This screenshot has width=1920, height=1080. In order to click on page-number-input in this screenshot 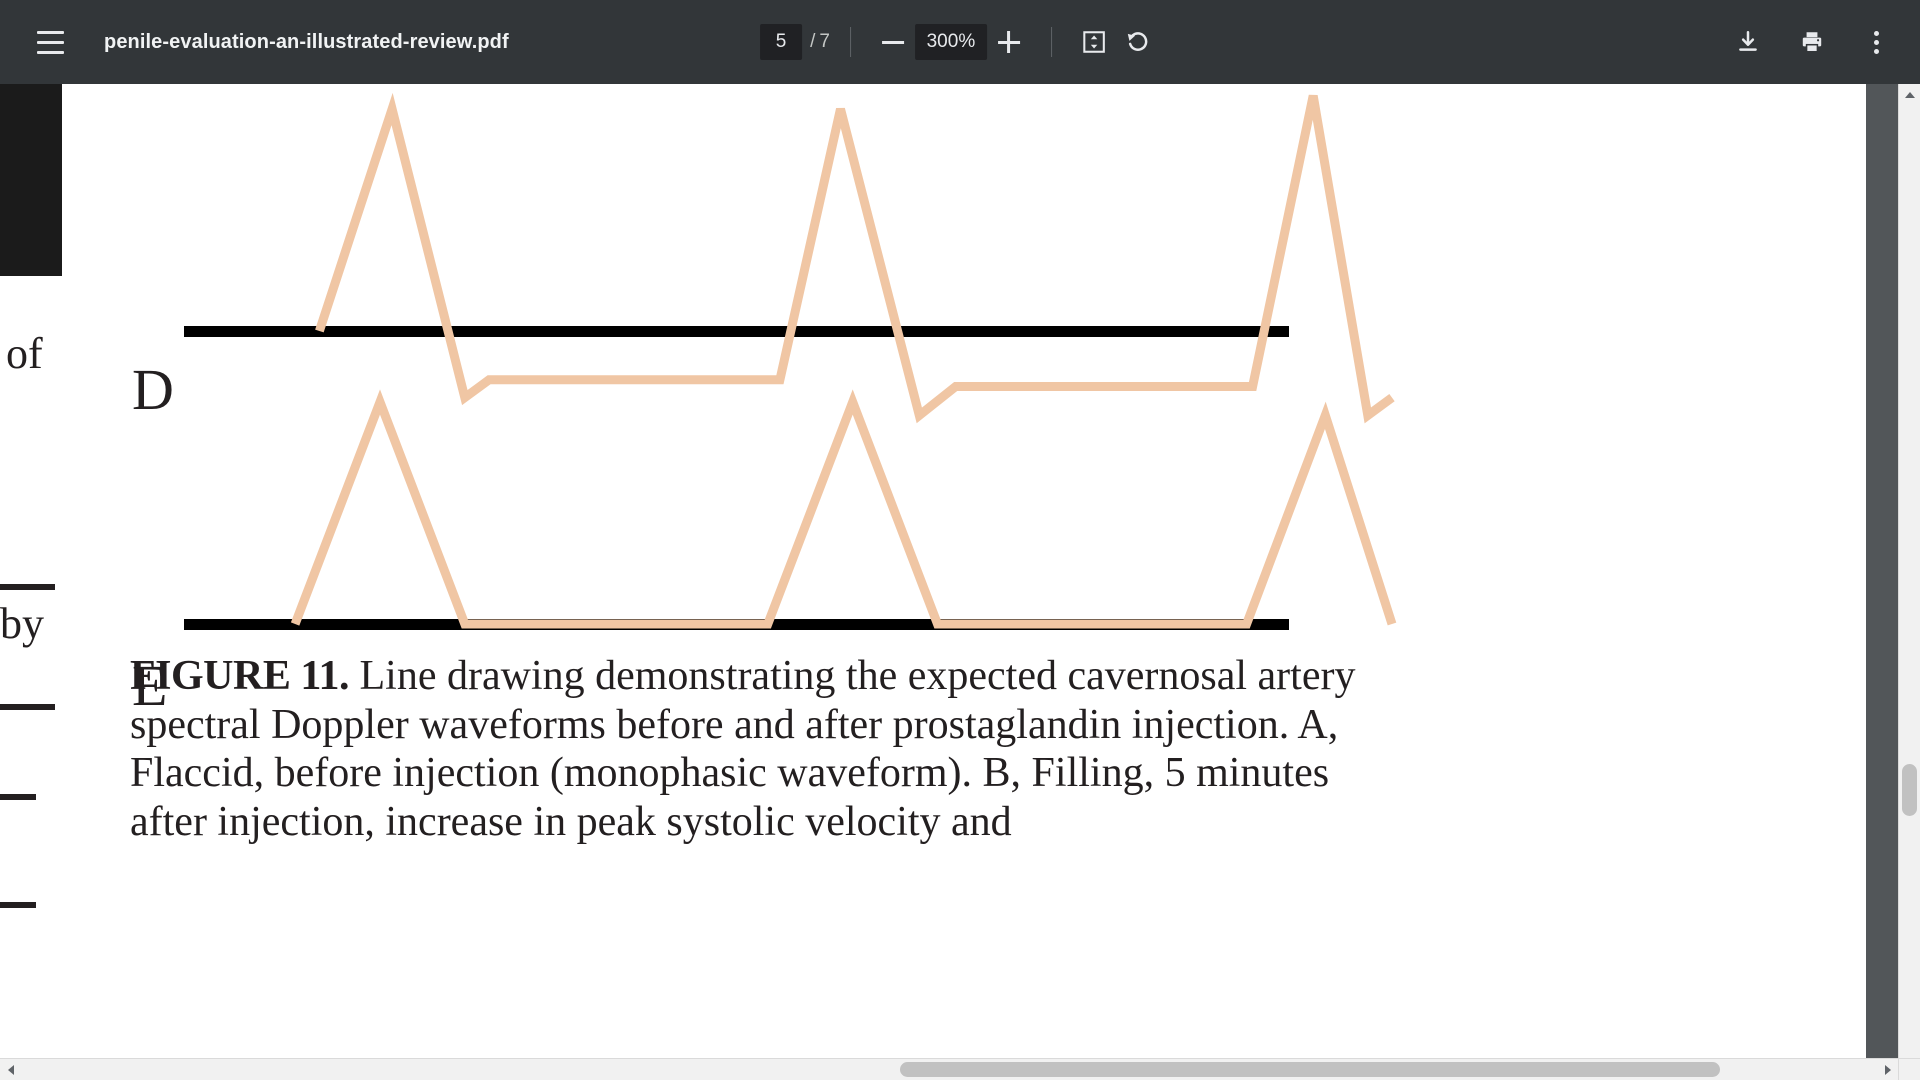, I will do `click(781, 42)`.